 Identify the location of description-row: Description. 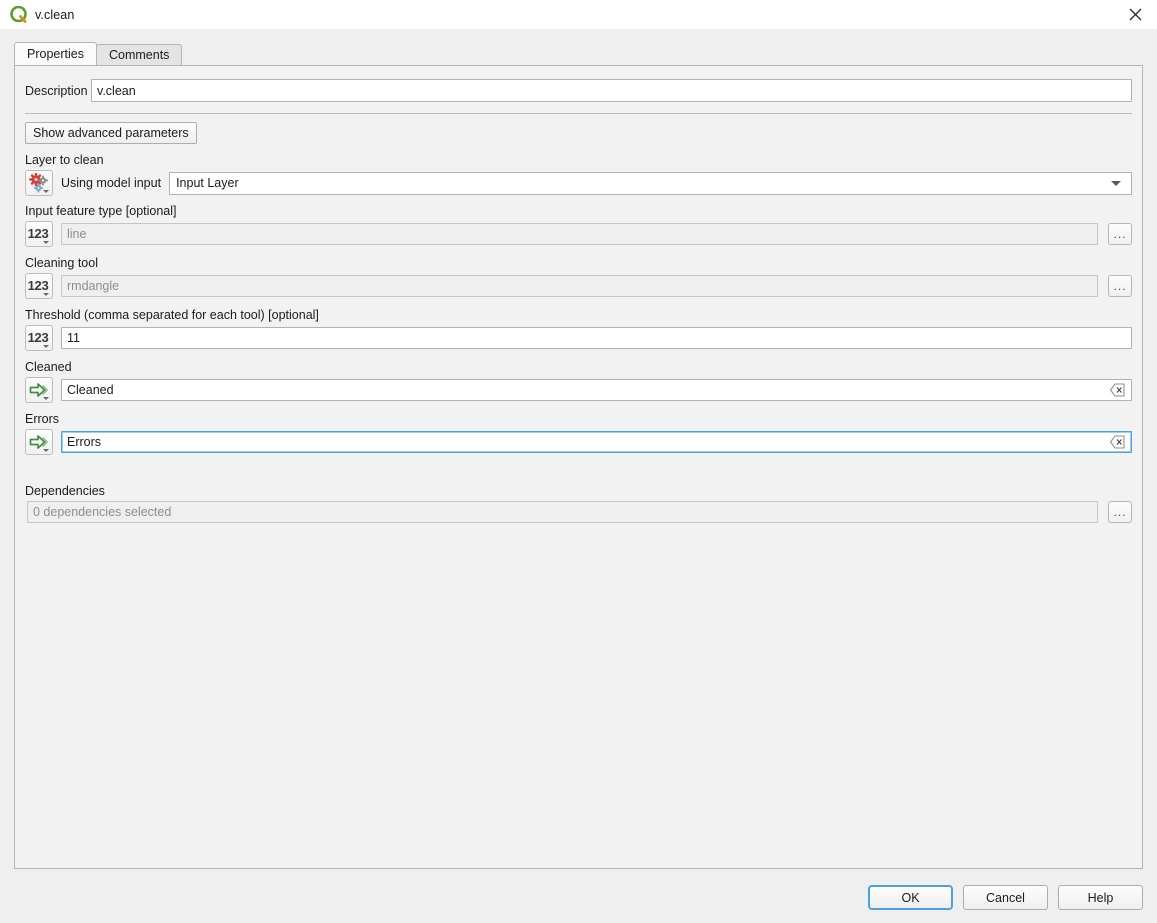
(578, 90).